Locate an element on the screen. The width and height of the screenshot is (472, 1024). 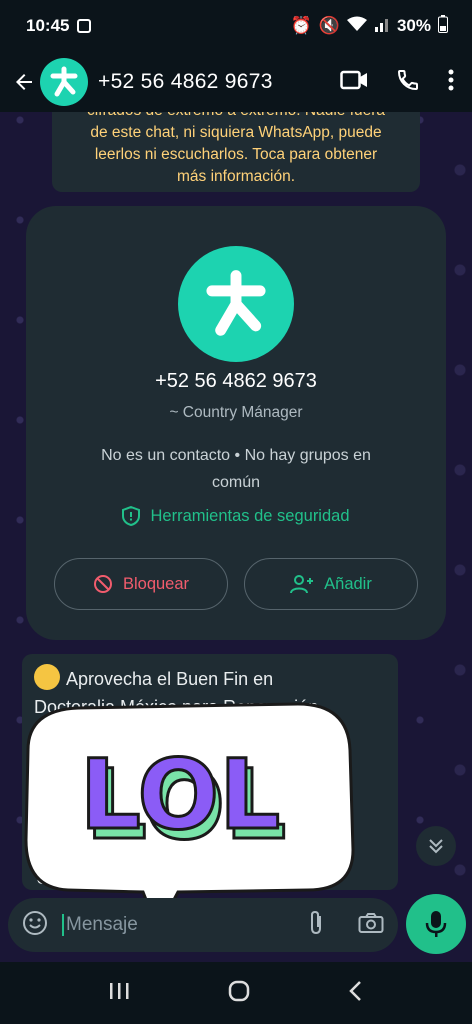
mute-icon: 🔇 is located at coordinates (329, 25).